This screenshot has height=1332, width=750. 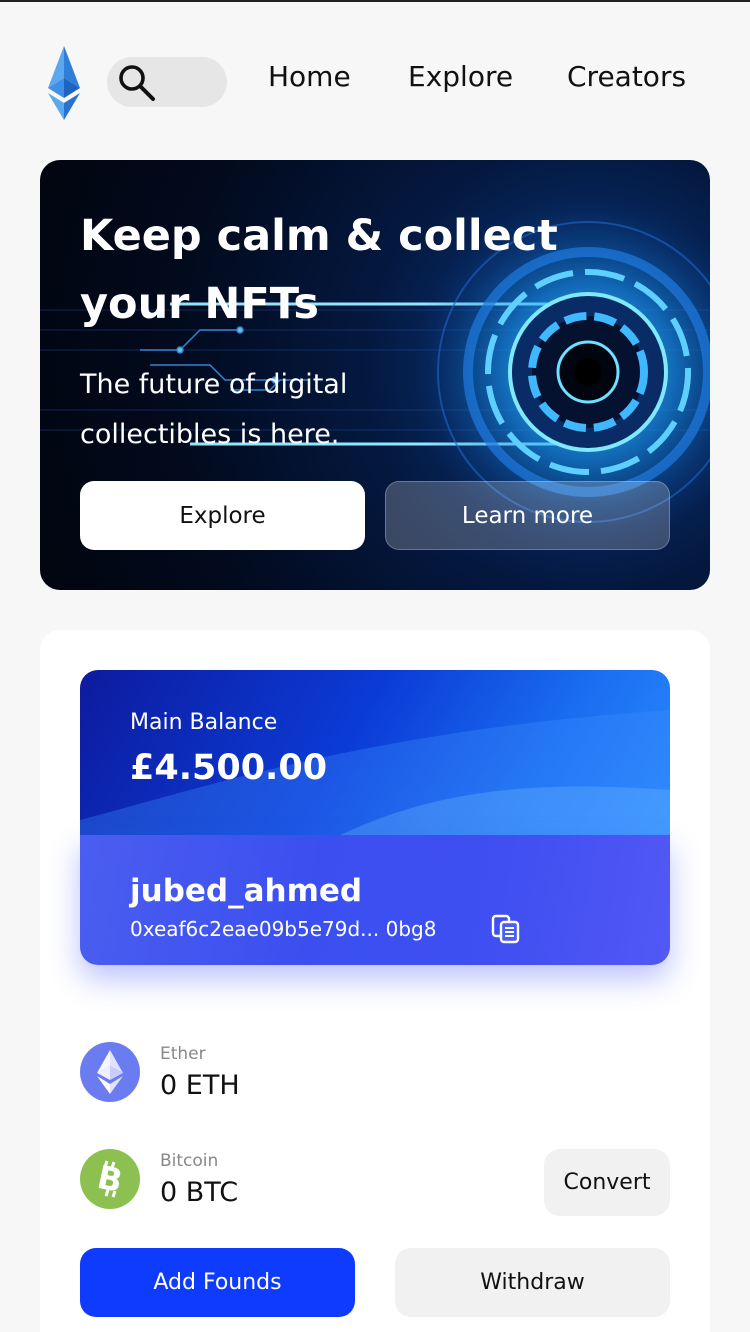 I want to click on account-address: 0xeaf6c2eae09b5e79d... 0bg8, so click(x=283, y=929).